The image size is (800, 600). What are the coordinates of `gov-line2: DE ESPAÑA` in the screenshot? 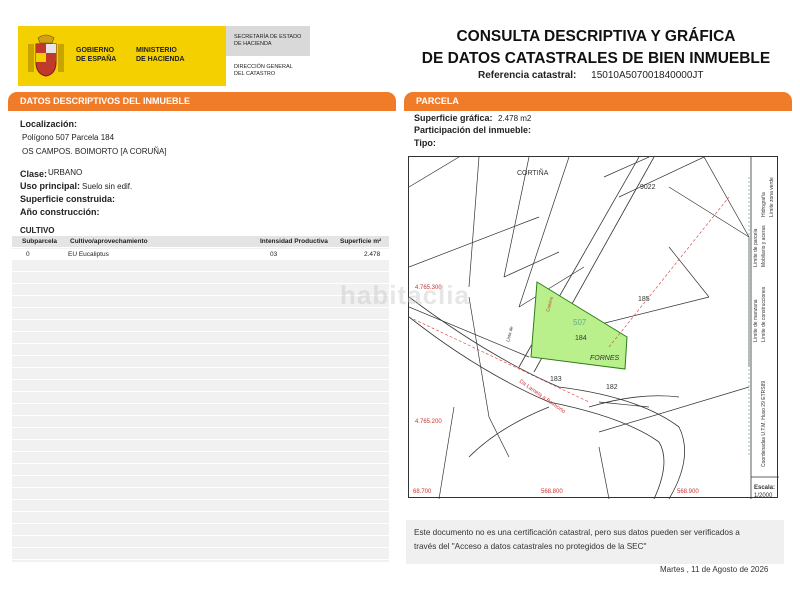 It's located at (96, 59).